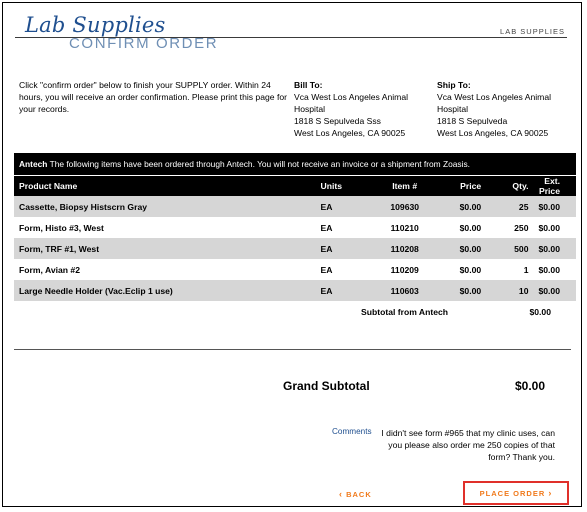 This screenshot has height=512, width=587. What do you see at coordinates (404, 186) in the screenshot?
I see `col-item-number: Item #` at bounding box center [404, 186].